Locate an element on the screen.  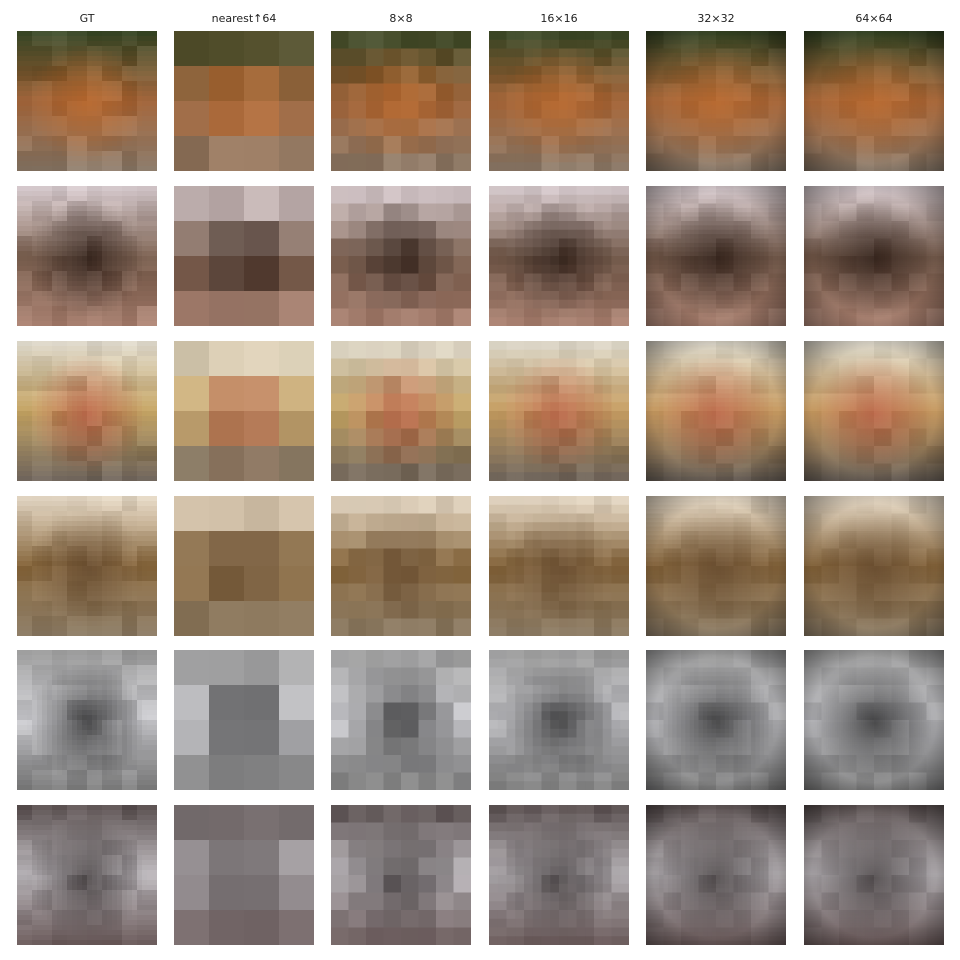
image-tile-truck-r8 is located at coordinates (401, 411).